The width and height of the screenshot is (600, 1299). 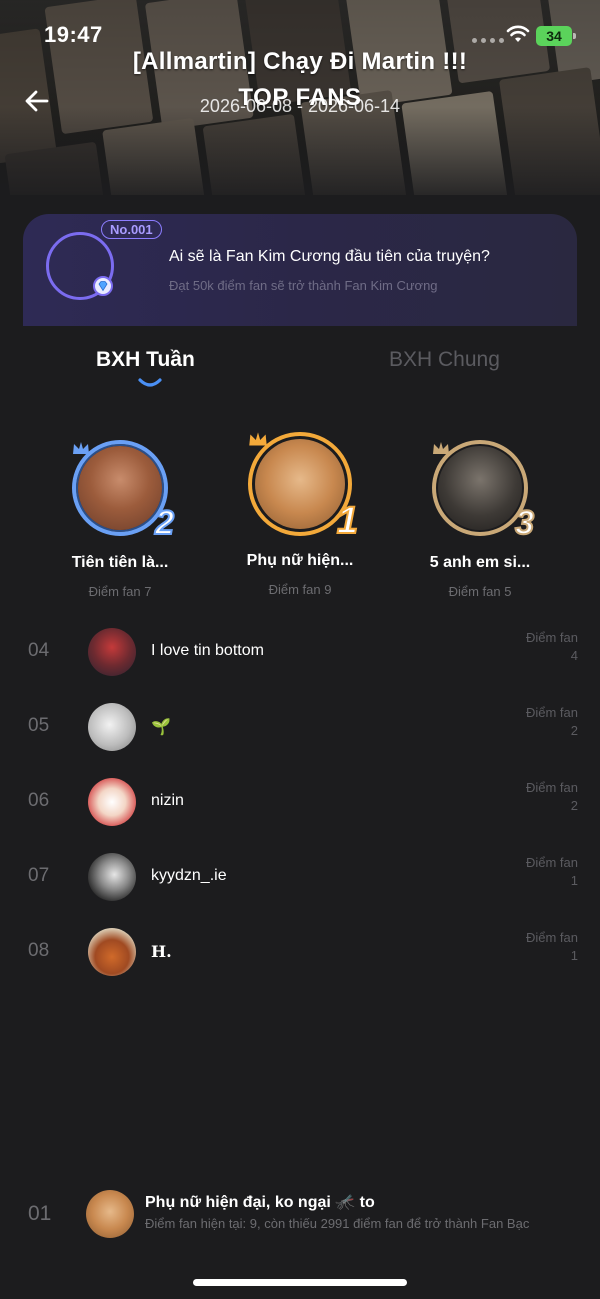 What do you see at coordinates (303, 486) in the screenshot?
I see `avatar: 1` at bounding box center [303, 486].